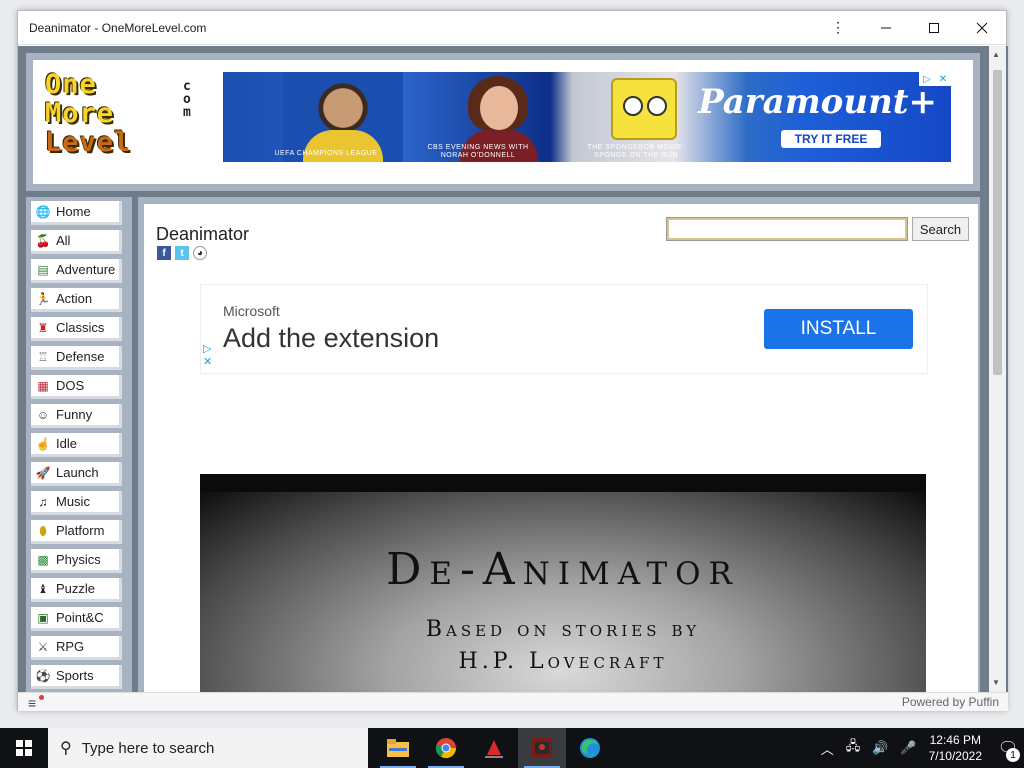 Image resolution: width=1024 pixels, height=768 pixels. What do you see at coordinates (590, 748) in the screenshot?
I see `edge-icon` at bounding box center [590, 748].